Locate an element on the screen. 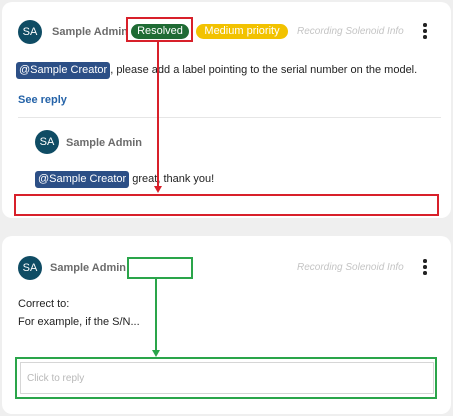 This screenshot has width=453, height=416. annotation-box-resolved is located at coordinates (159, 29).